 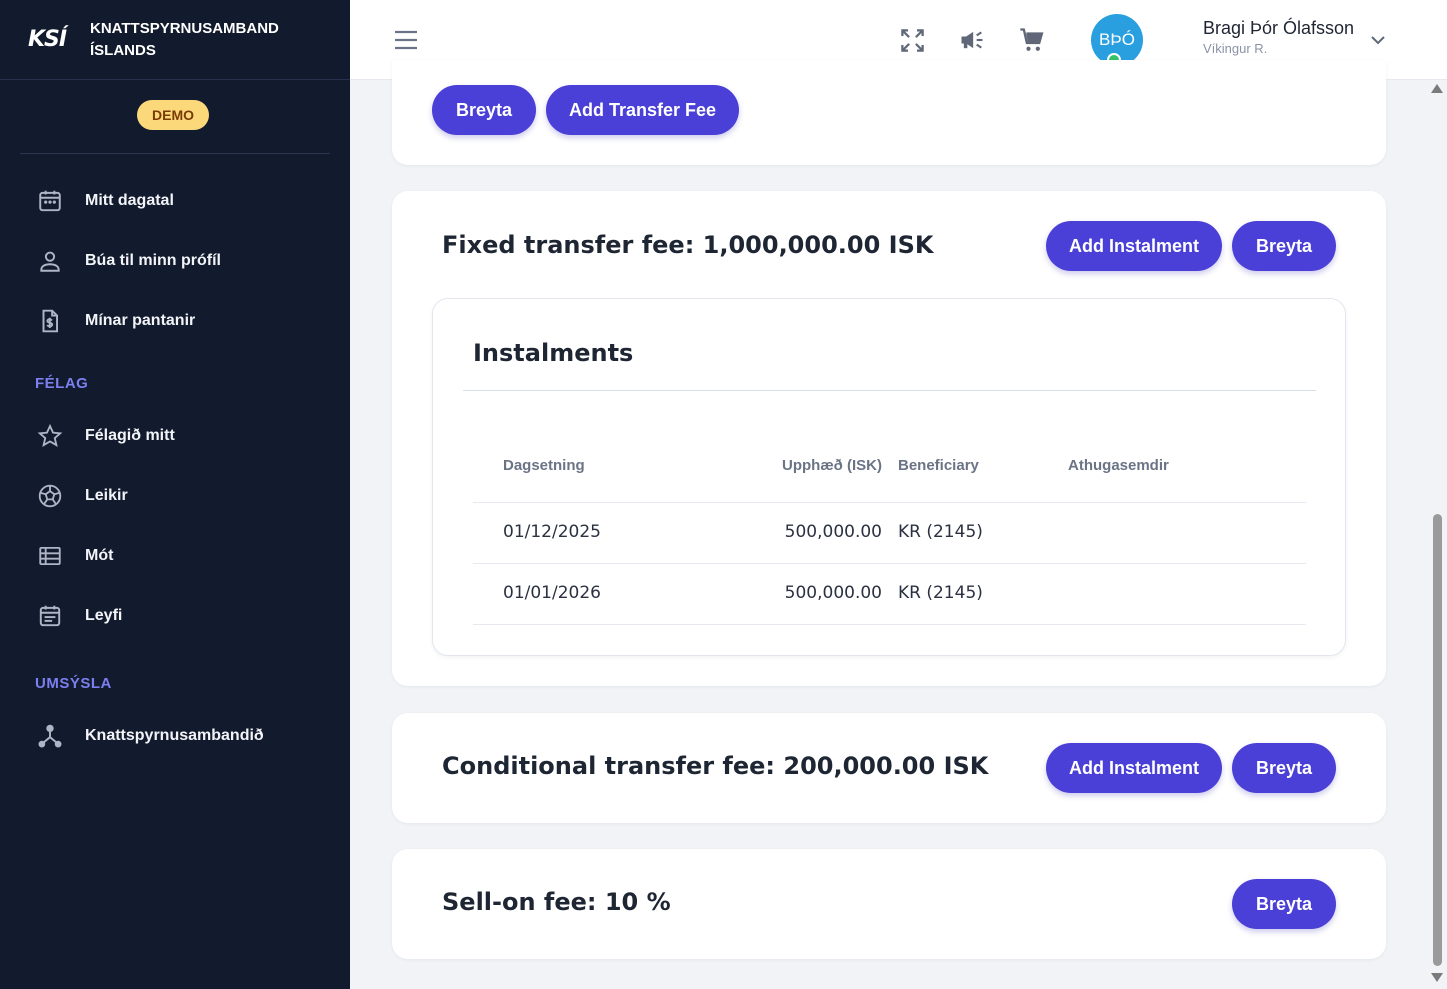 I want to click on sell-on-fee-card: Sell-on fee: 10 % Breyta, so click(x=889, y=904).